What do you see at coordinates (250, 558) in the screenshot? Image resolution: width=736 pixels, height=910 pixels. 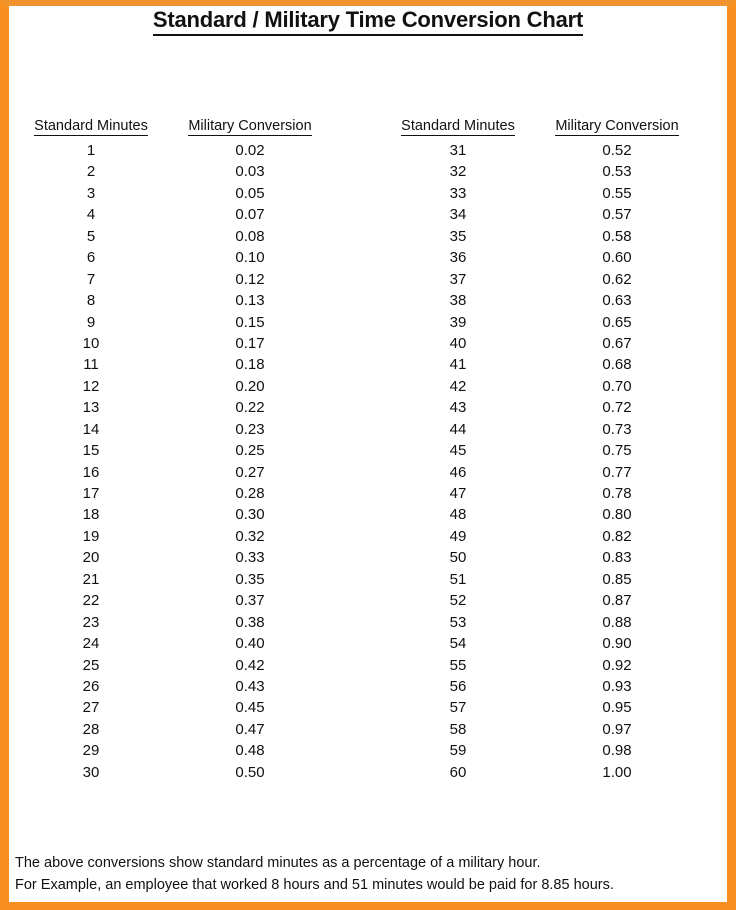 I see `table-cell-military-conversion: 0.33` at bounding box center [250, 558].